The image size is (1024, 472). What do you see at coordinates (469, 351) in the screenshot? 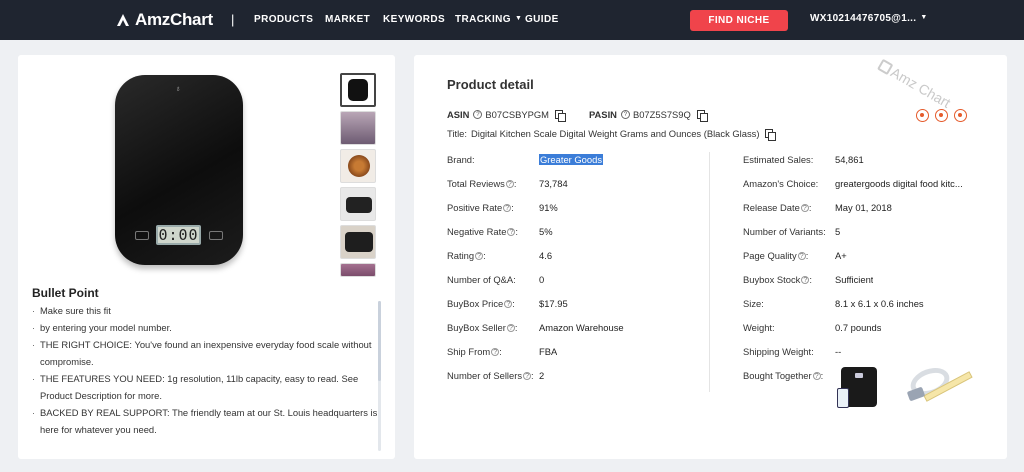
I see `ship-from-label-text: Ship From` at bounding box center [469, 351].